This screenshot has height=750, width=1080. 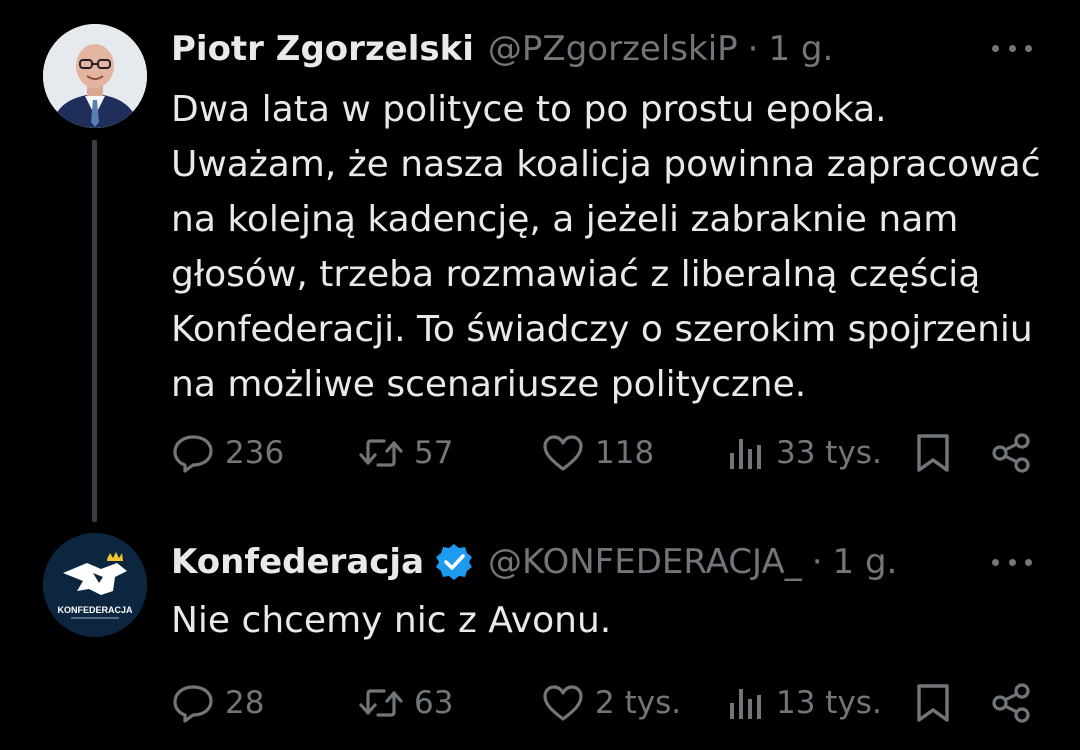 What do you see at coordinates (434, 703) in the screenshot?
I see `retweet-count: 63` at bounding box center [434, 703].